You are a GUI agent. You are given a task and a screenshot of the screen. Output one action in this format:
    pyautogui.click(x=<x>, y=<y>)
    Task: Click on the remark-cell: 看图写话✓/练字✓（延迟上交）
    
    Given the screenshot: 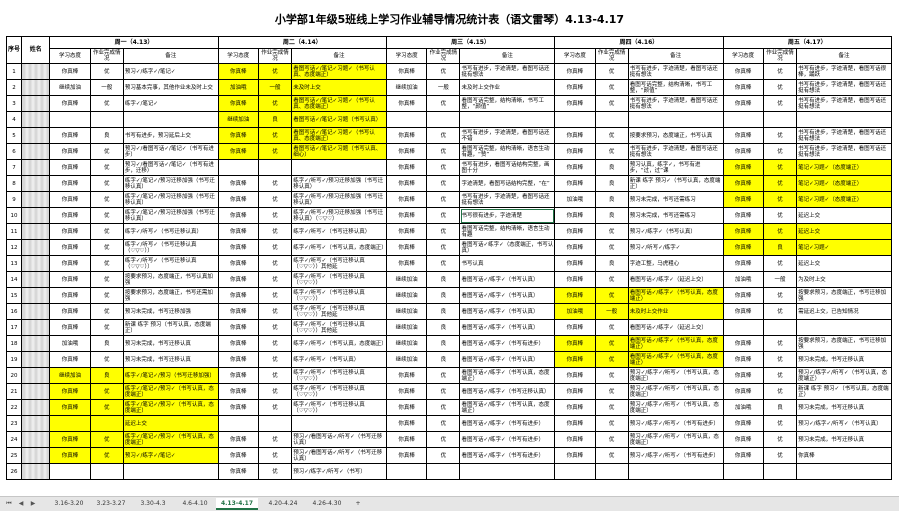 What is the action you would take?
    pyautogui.click(x=675, y=279)
    